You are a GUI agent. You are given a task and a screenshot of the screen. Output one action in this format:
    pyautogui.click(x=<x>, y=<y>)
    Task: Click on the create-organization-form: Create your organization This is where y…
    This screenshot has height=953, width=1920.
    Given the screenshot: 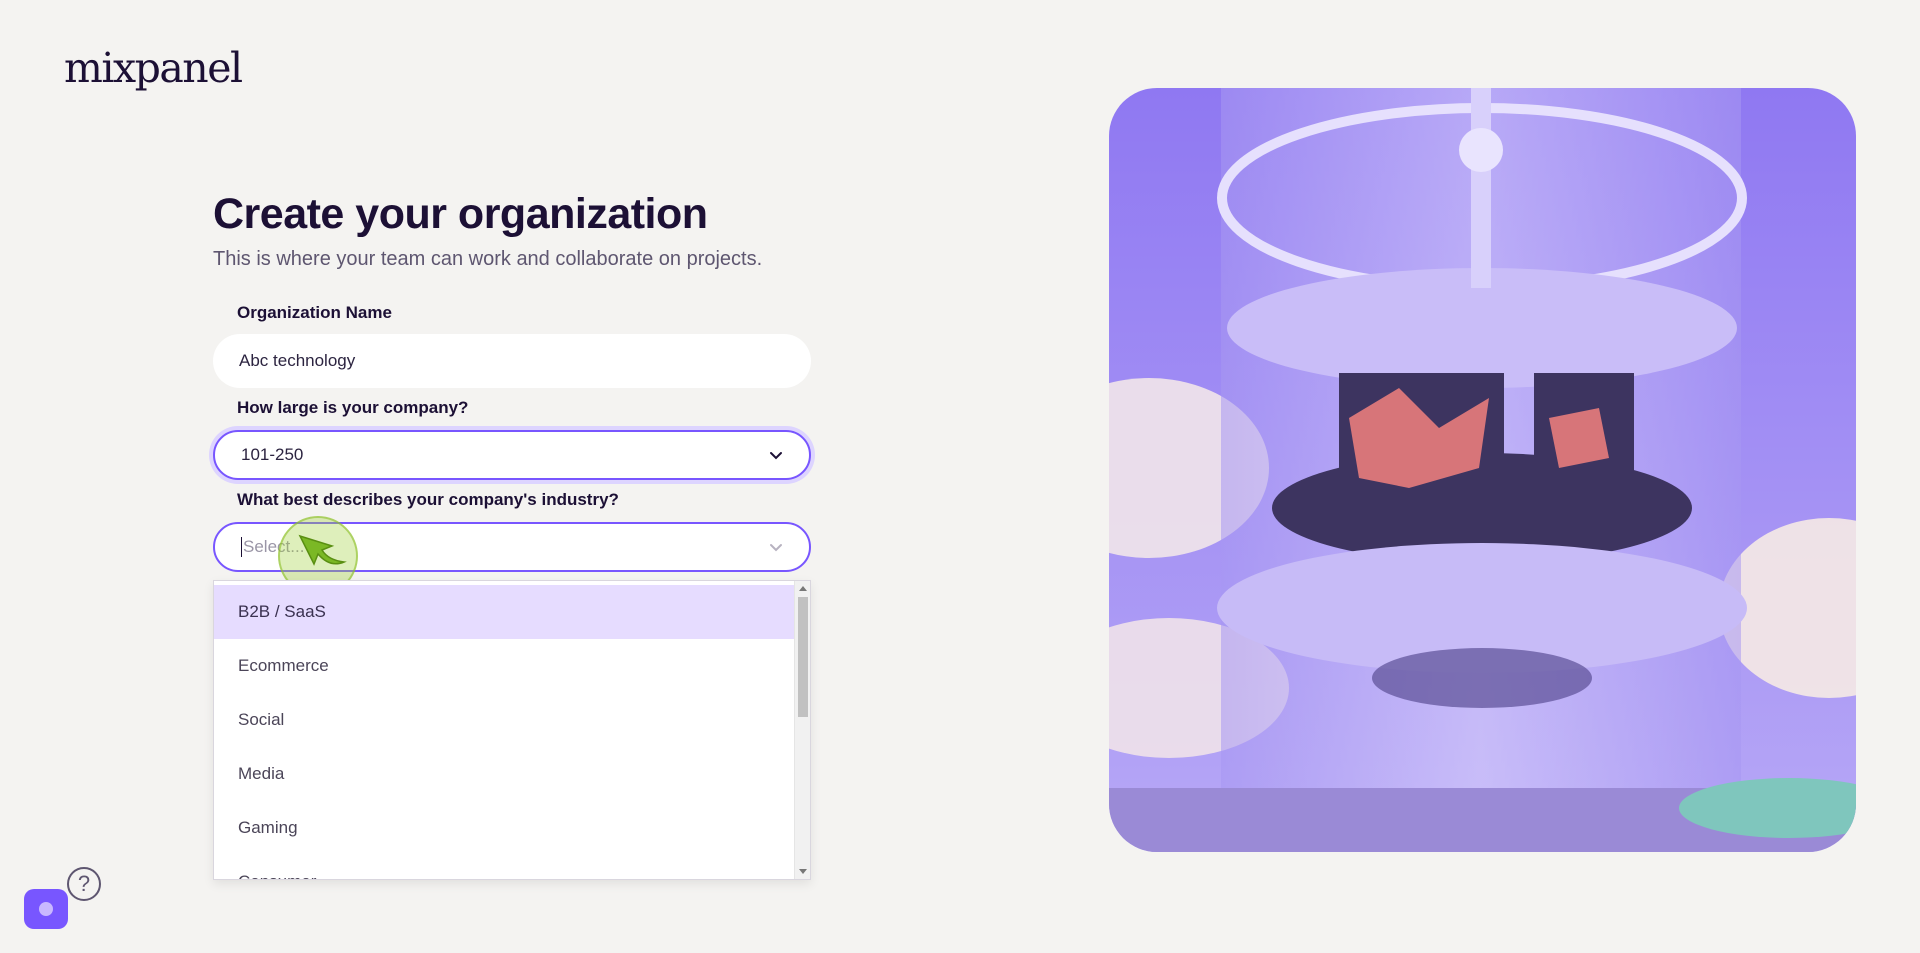 What is the action you would take?
    pyautogui.click(x=512, y=230)
    